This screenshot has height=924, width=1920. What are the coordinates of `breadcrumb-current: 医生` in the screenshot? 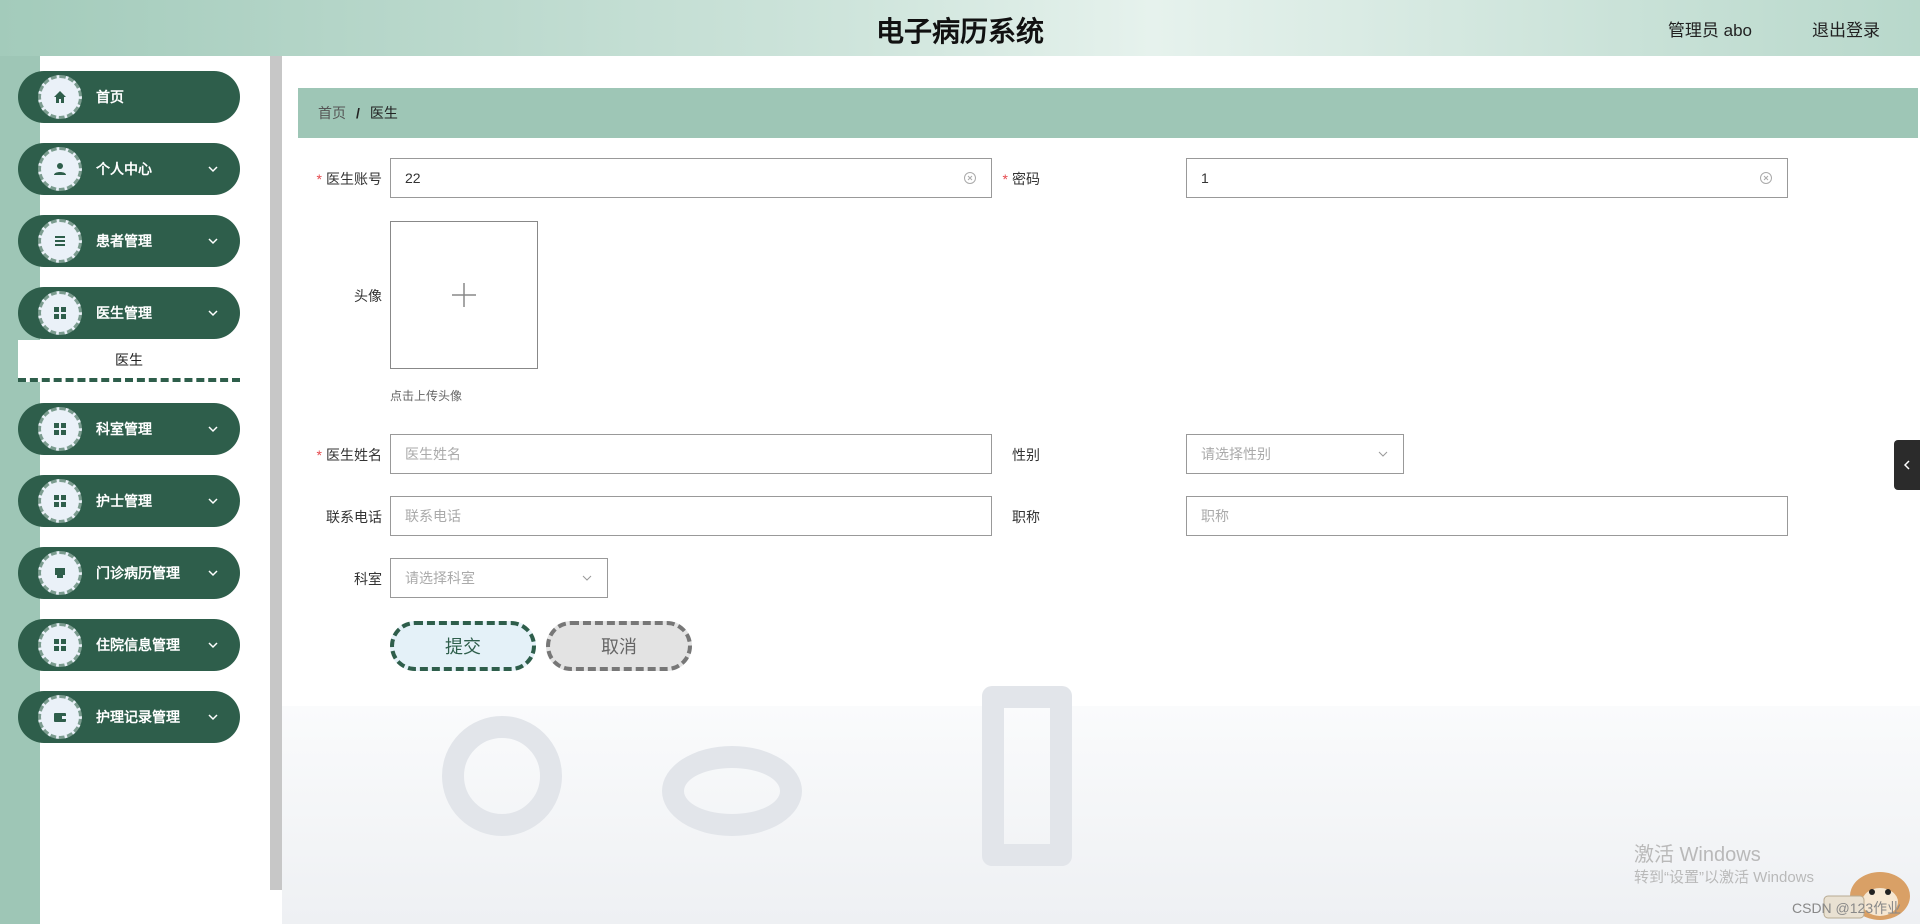 It's located at (383, 113).